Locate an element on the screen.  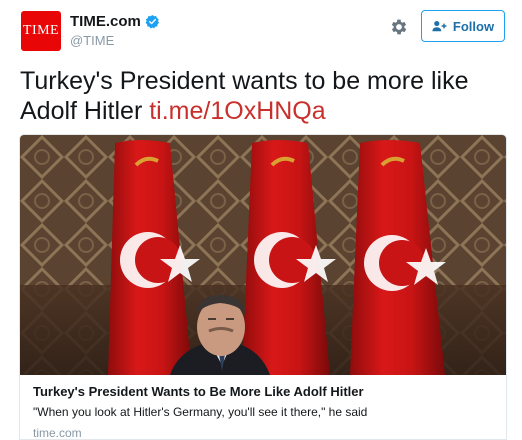
card-domain: time.com is located at coordinates (57, 433).